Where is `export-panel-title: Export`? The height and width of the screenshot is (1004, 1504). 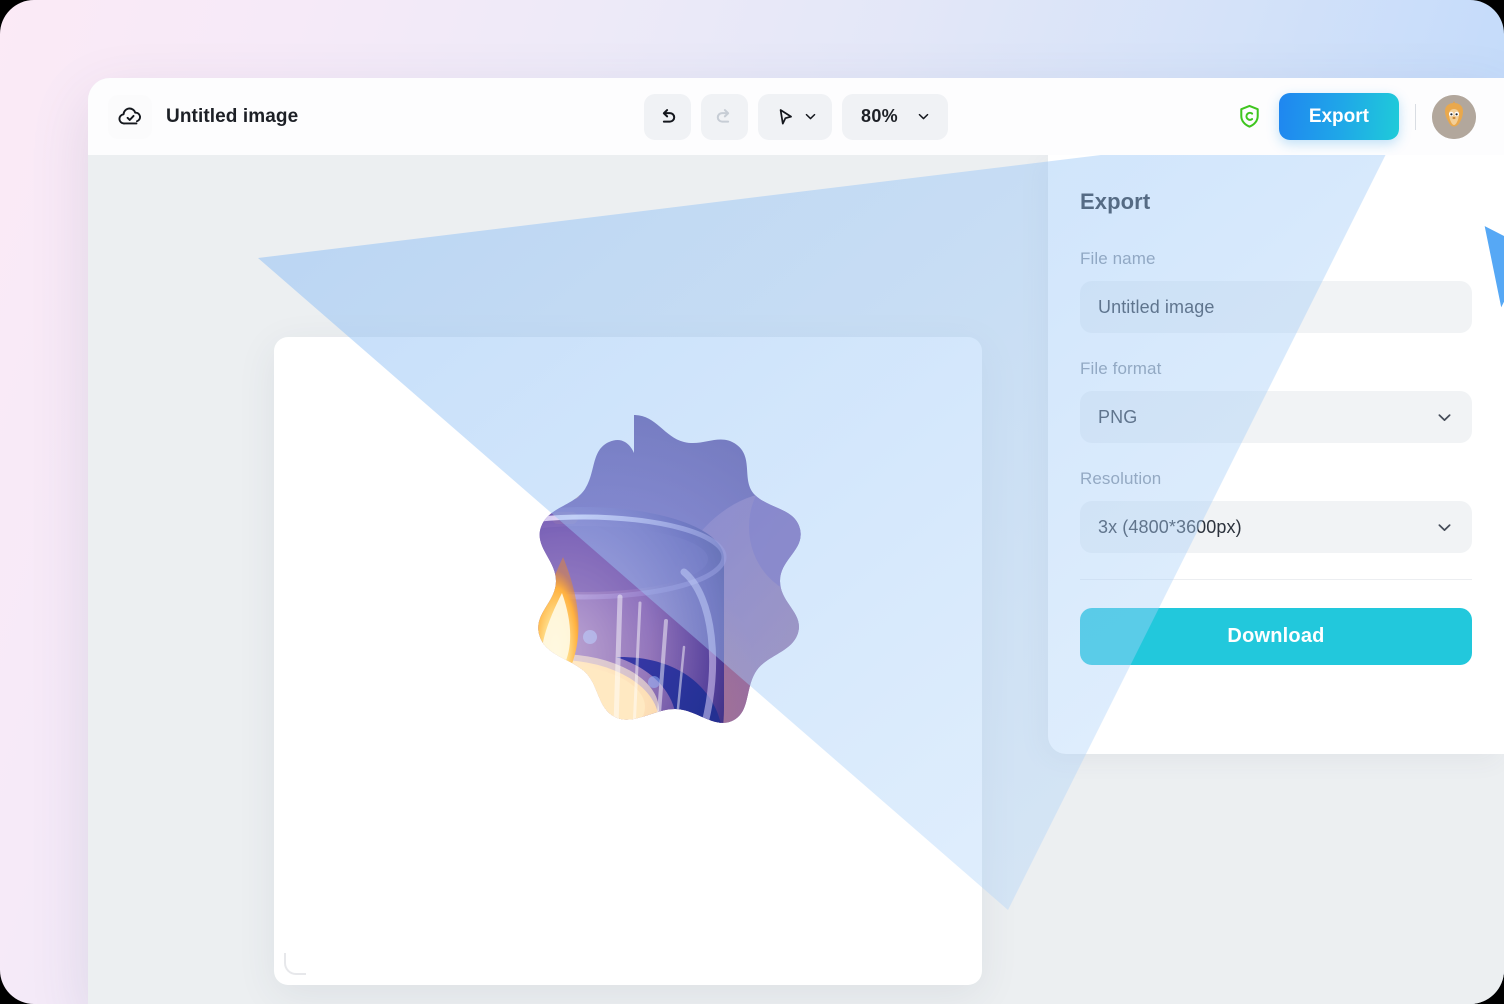
export-panel-title: Export is located at coordinates (1115, 201).